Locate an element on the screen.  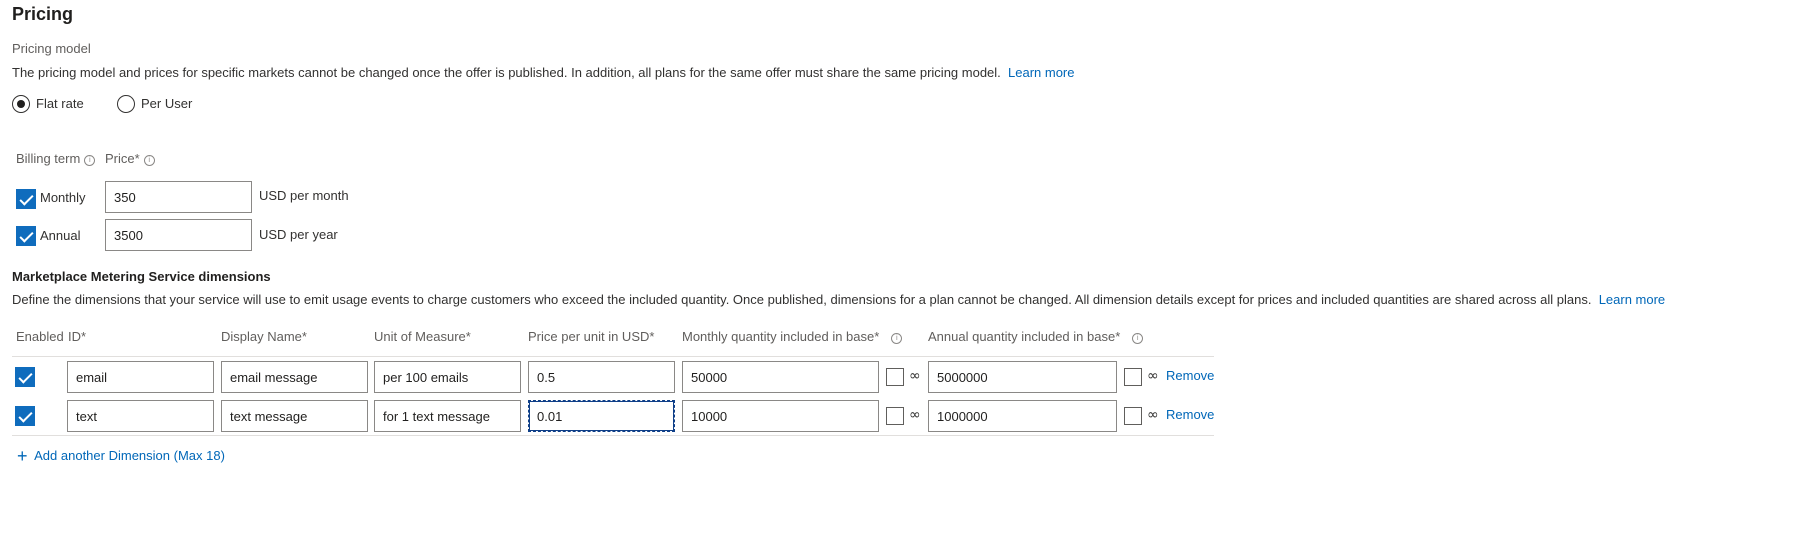
metering-title: Marketplace Metering Service dimensions is located at coordinates (141, 276).